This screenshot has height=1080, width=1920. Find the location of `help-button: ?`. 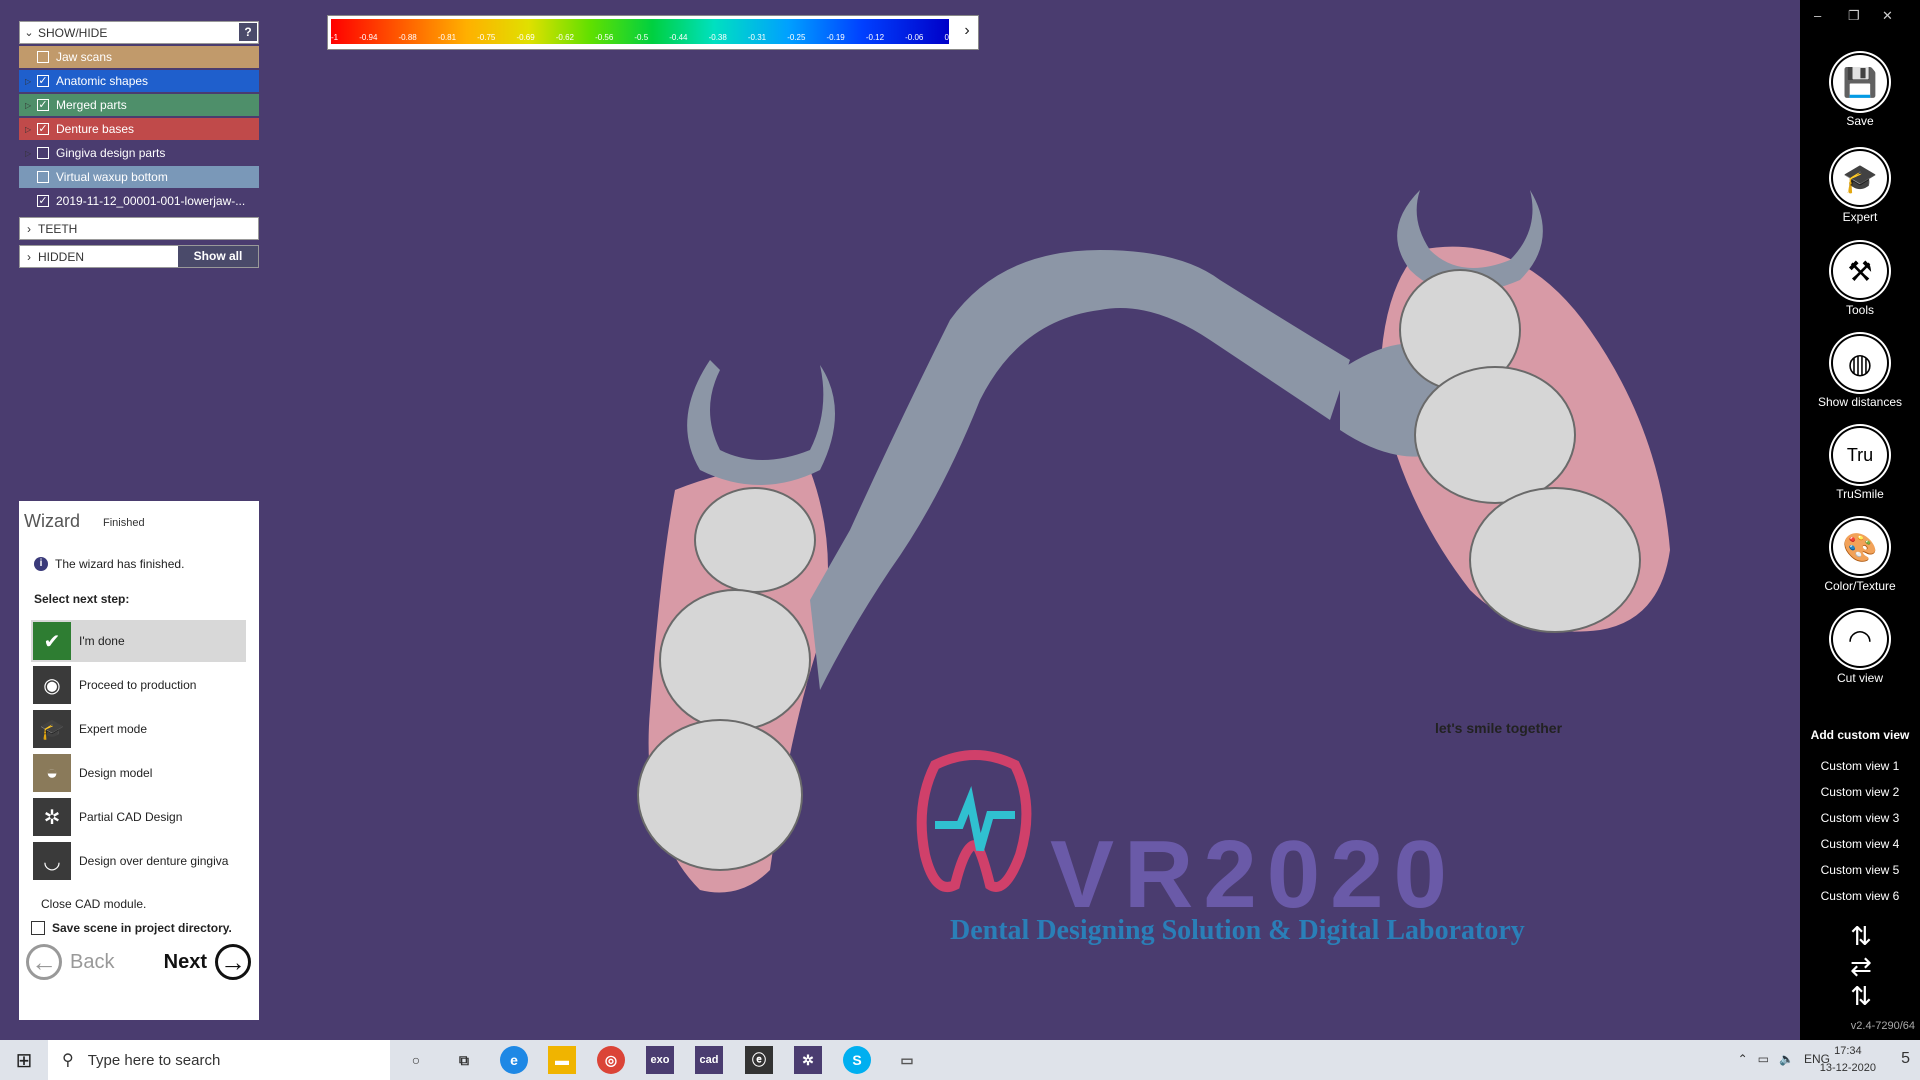

help-button: ? is located at coordinates (248, 32).